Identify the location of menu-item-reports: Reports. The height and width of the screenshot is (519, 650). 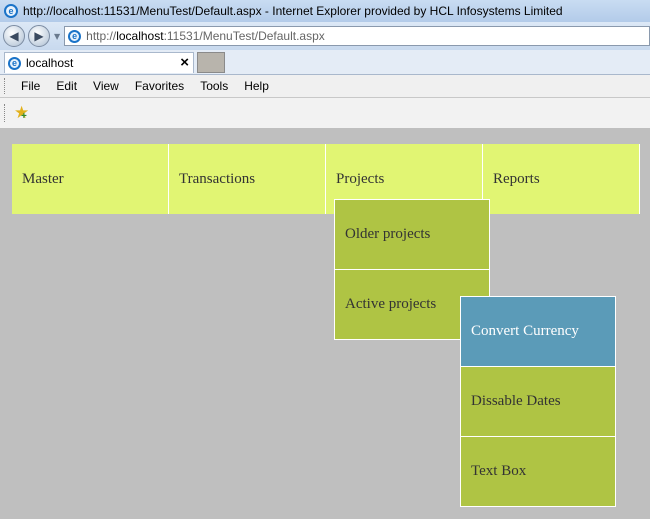
(561, 179).